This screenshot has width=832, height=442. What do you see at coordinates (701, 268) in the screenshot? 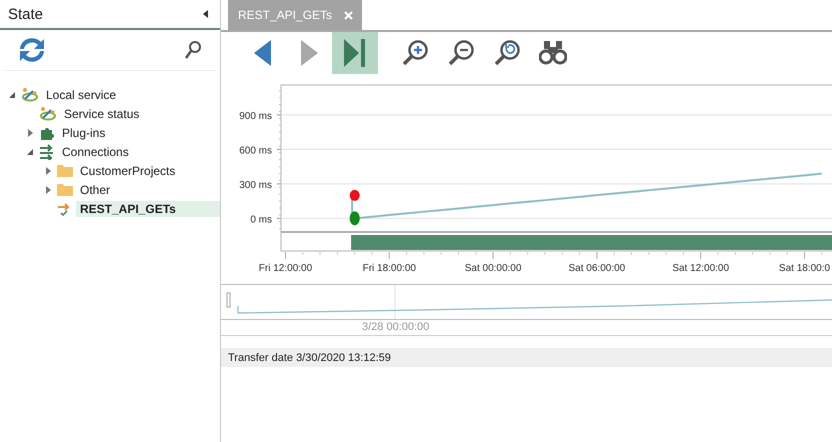
I see `x-tick-label: Sat 12:00:00` at bounding box center [701, 268].